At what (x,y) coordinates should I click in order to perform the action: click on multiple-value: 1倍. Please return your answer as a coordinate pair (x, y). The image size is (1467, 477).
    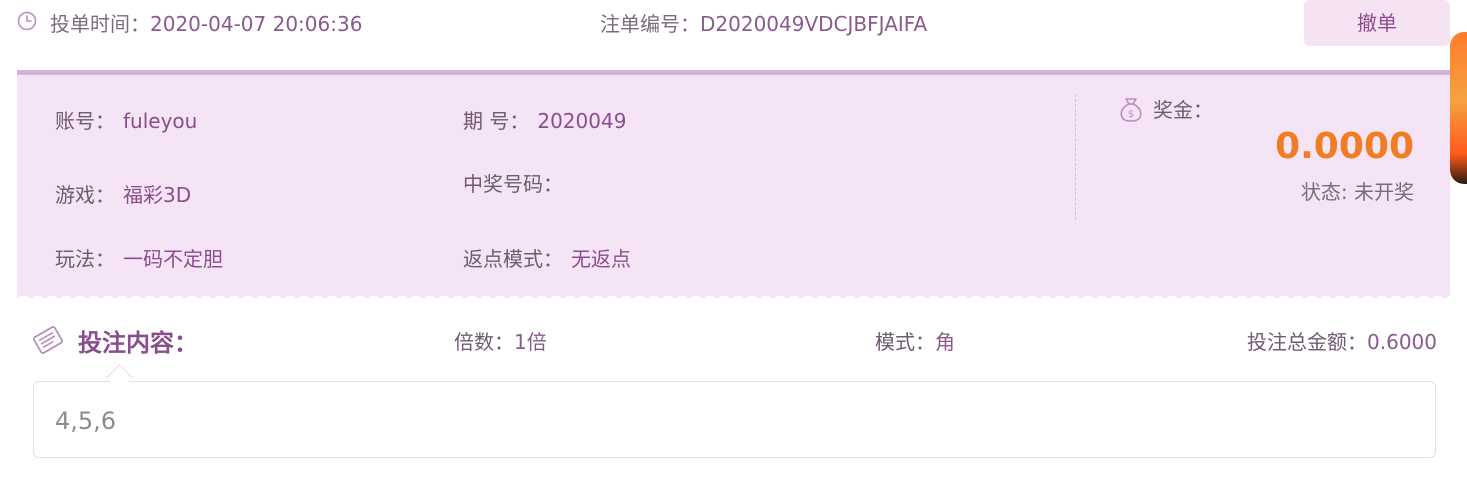
    Looking at the image, I should click on (530, 342).